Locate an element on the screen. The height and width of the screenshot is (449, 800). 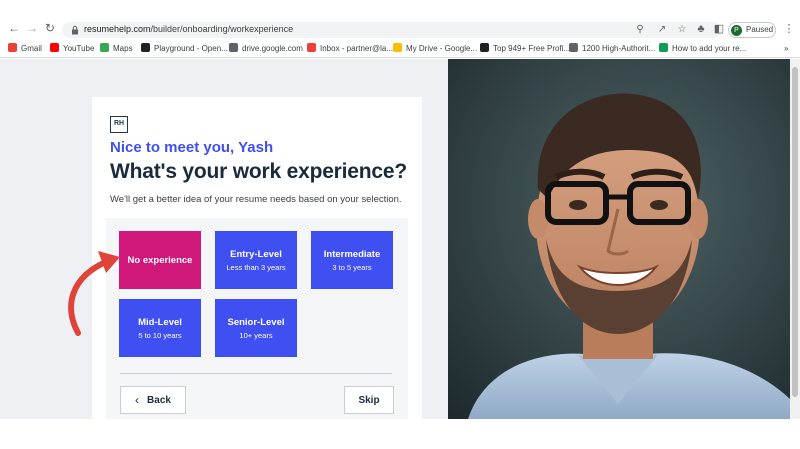
bolt-icon is located at coordinates (663, 47).